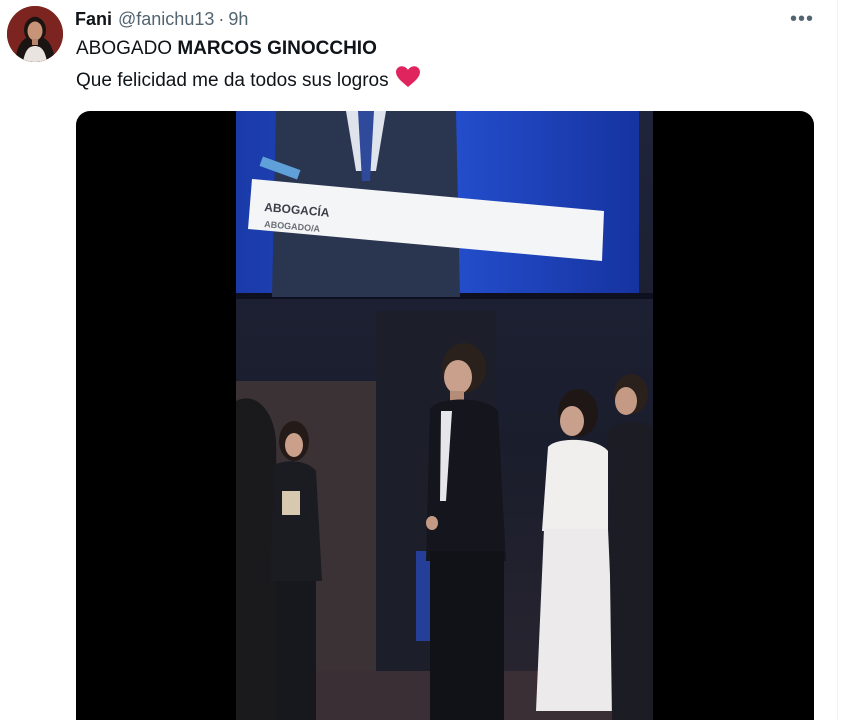 The height and width of the screenshot is (720, 846). Describe the element at coordinates (802, 19) in the screenshot. I see `more-options-icon: •••` at that location.